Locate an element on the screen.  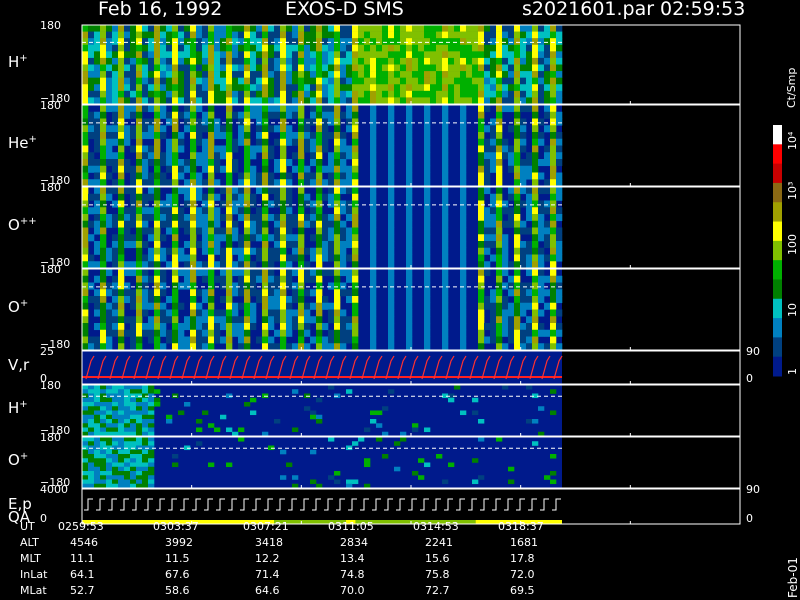
energy-step-trace is located at coordinates (196, 504).